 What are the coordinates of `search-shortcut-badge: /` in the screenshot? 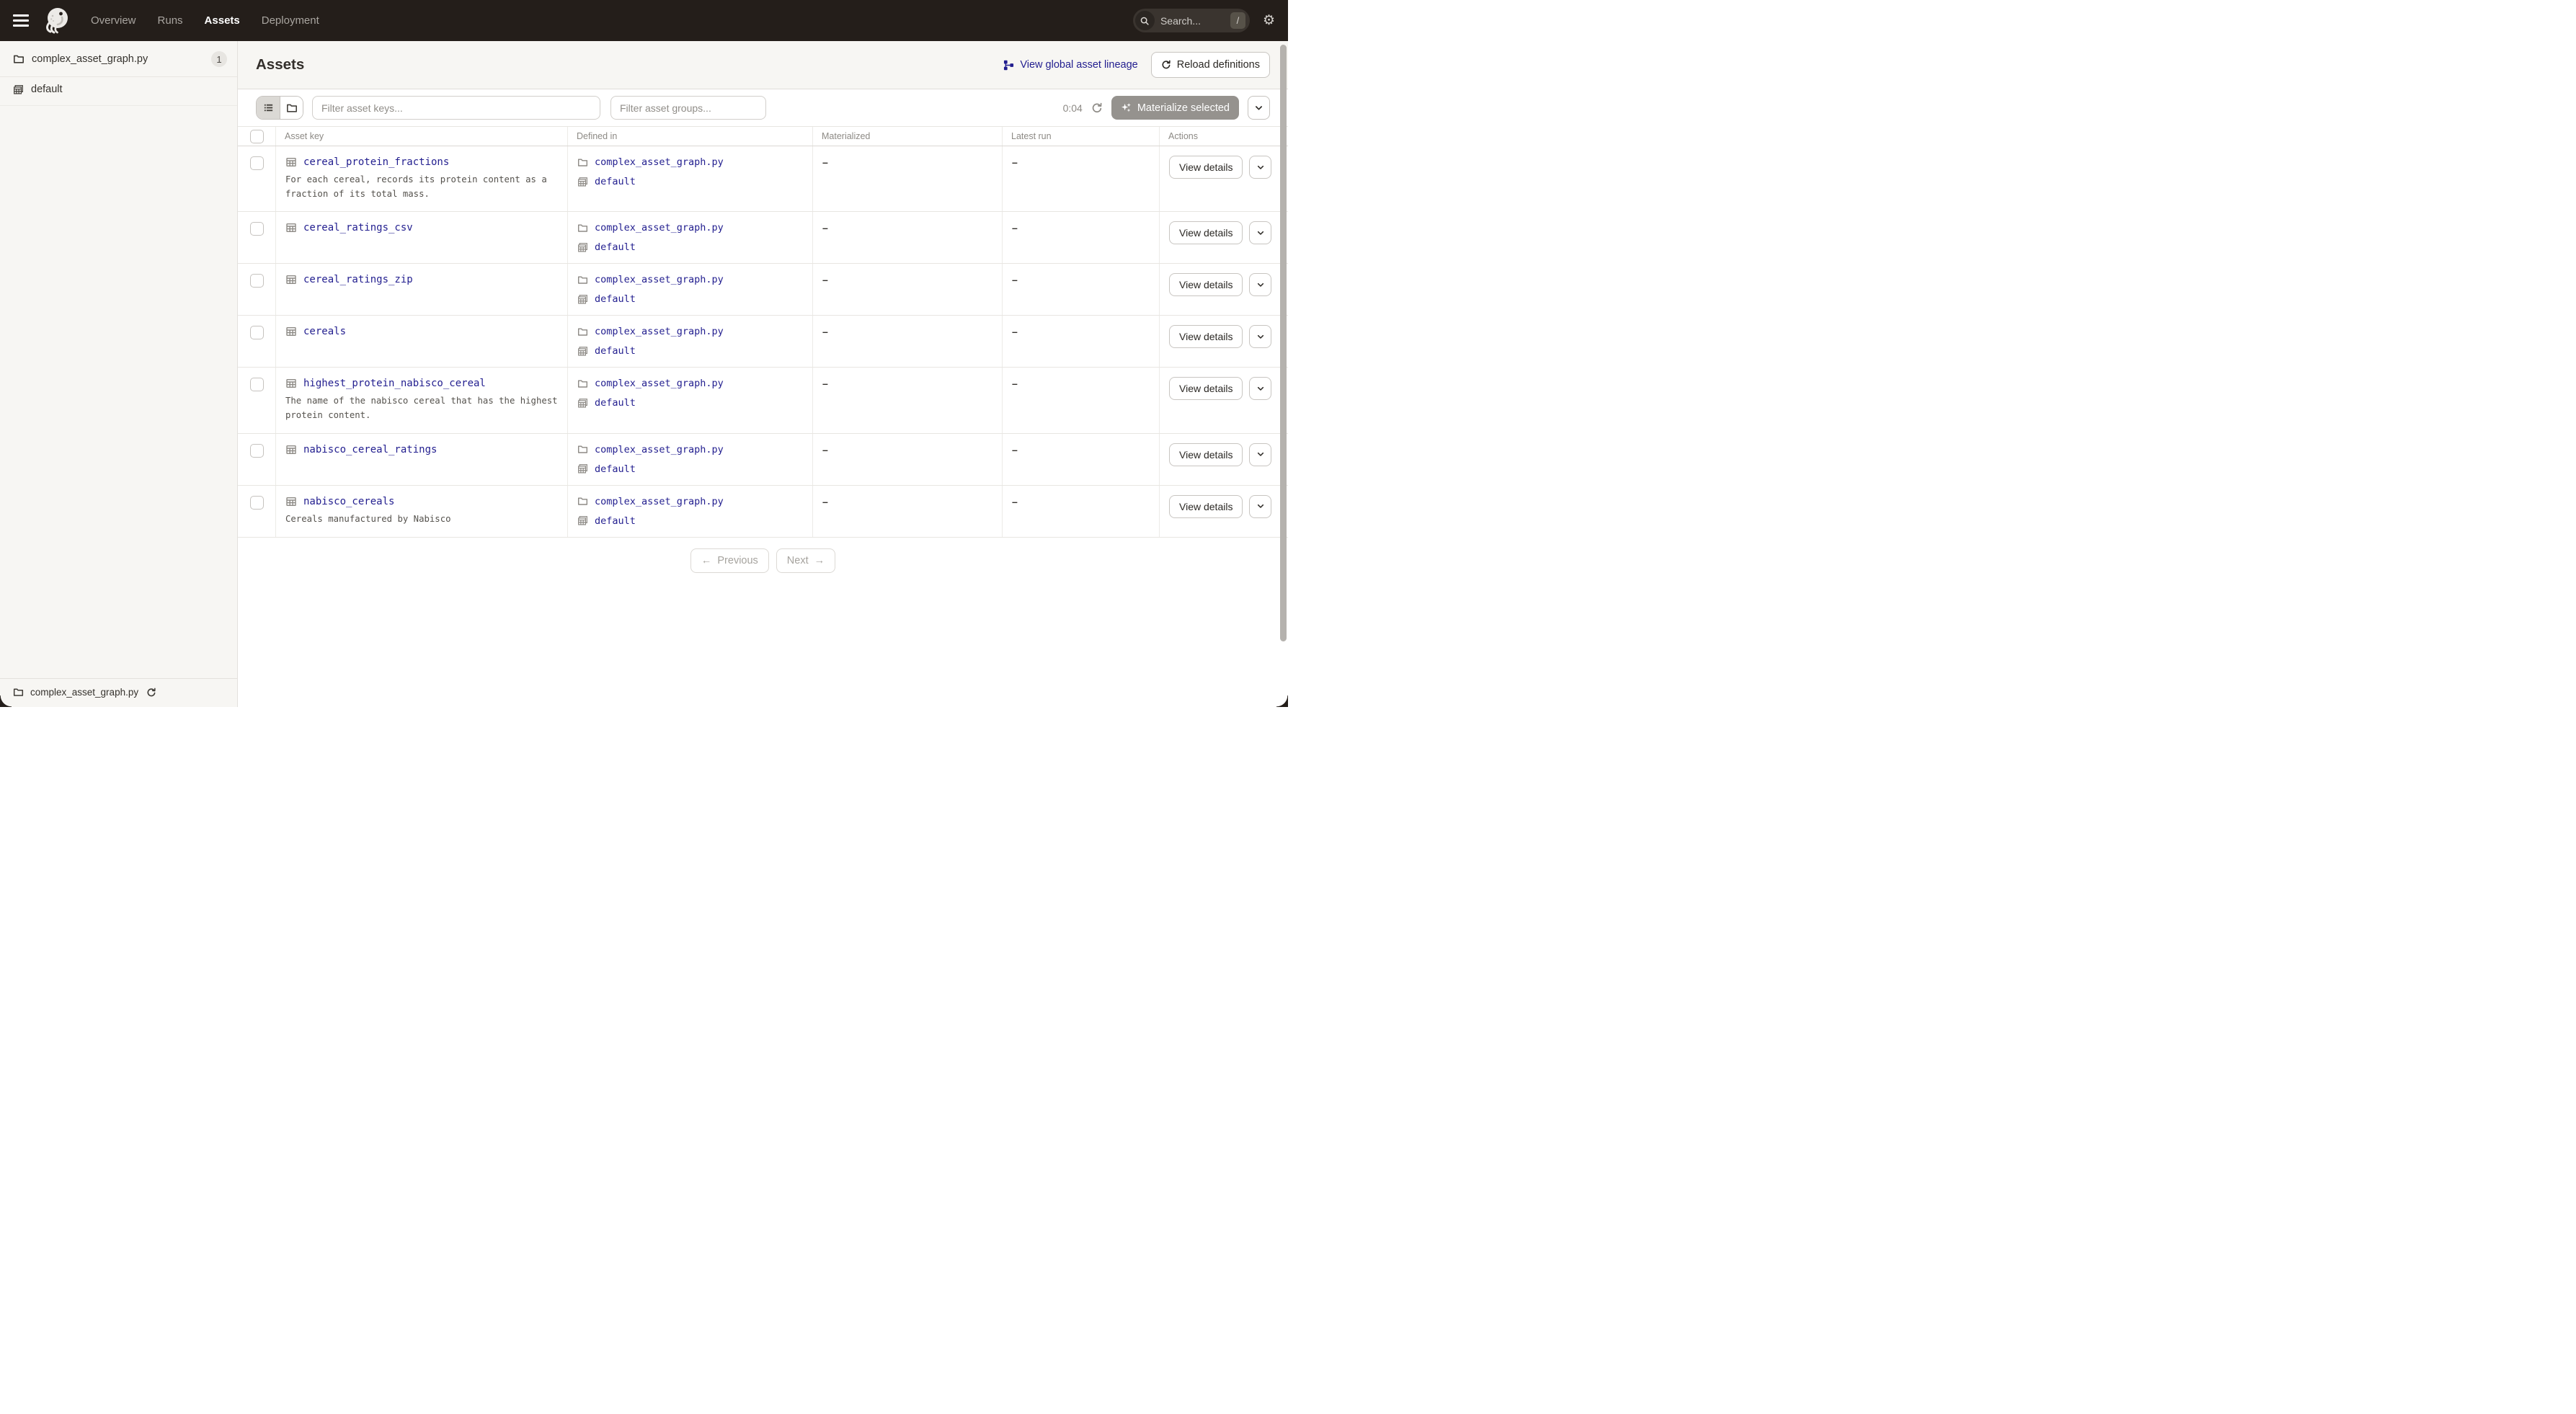 It's located at (1237, 21).